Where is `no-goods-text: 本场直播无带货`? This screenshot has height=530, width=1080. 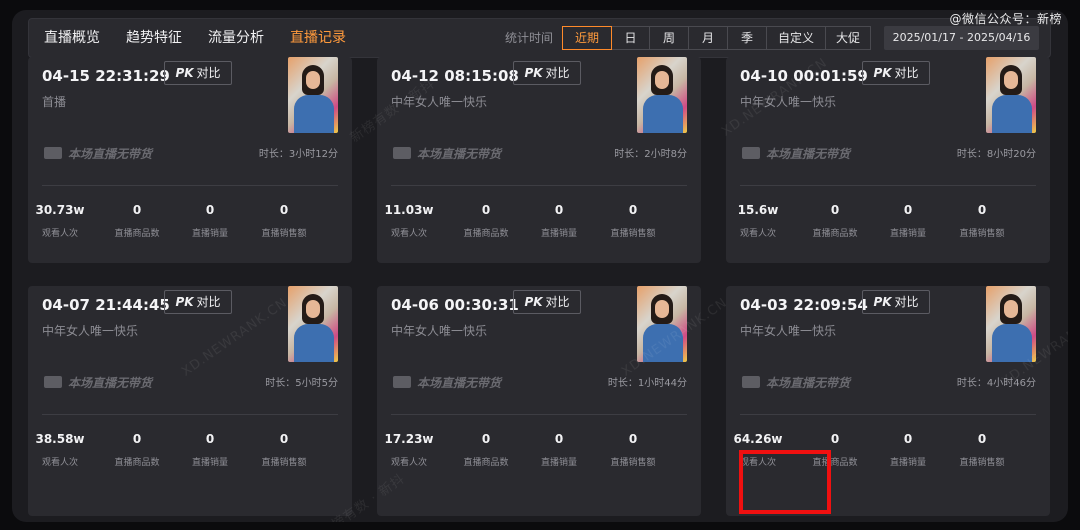
no-goods-text: 本场直播无带货 is located at coordinates (459, 383).